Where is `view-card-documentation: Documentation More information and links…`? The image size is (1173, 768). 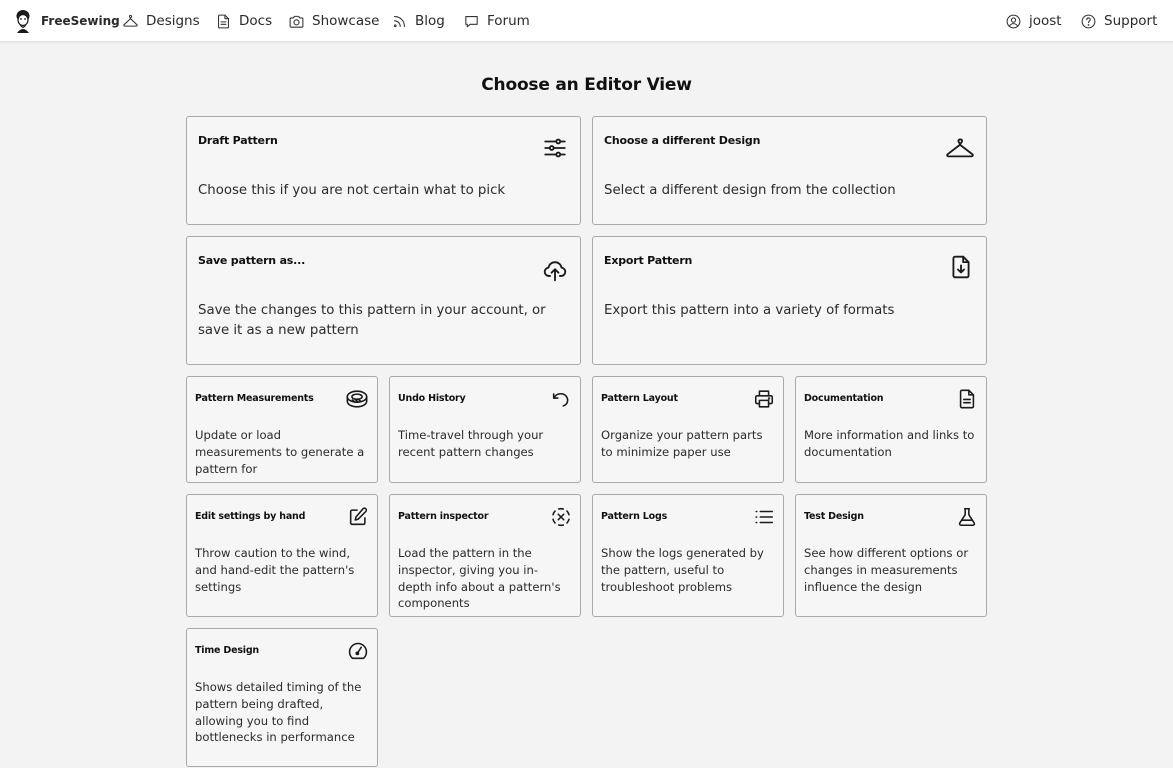
view-card-documentation: Documentation More information and links… is located at coordinates (891, 429).